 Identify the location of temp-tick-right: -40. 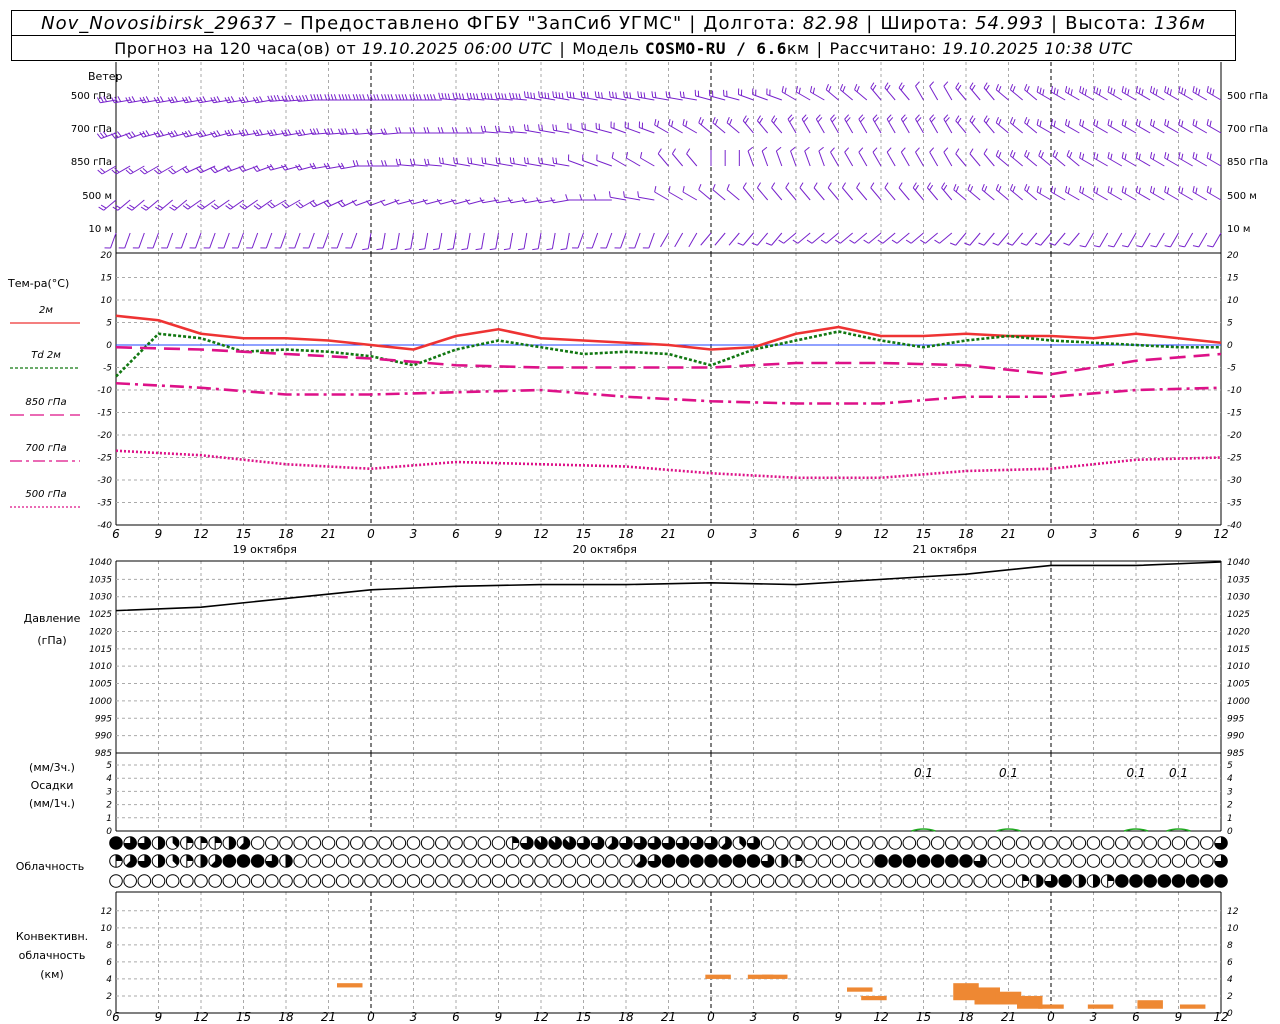
(1234, 526).